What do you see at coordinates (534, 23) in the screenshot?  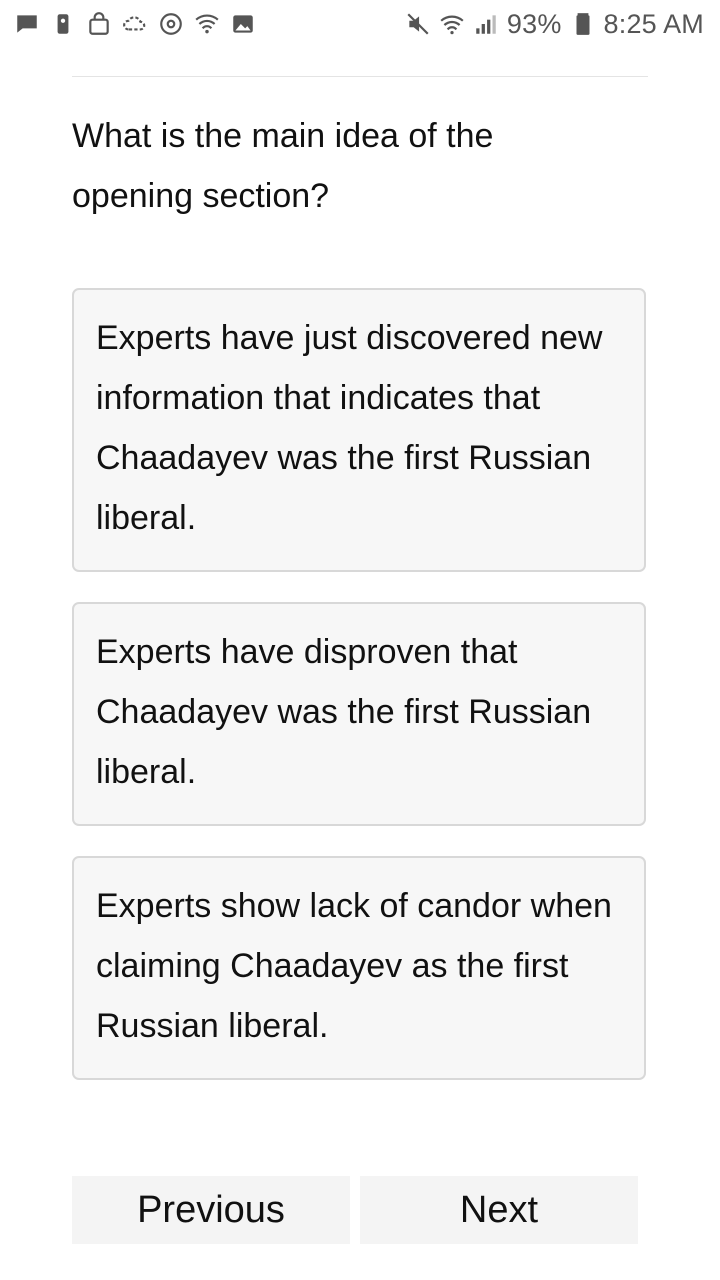 I see `battery-percent: 93%` at bounding box center [534, 23].